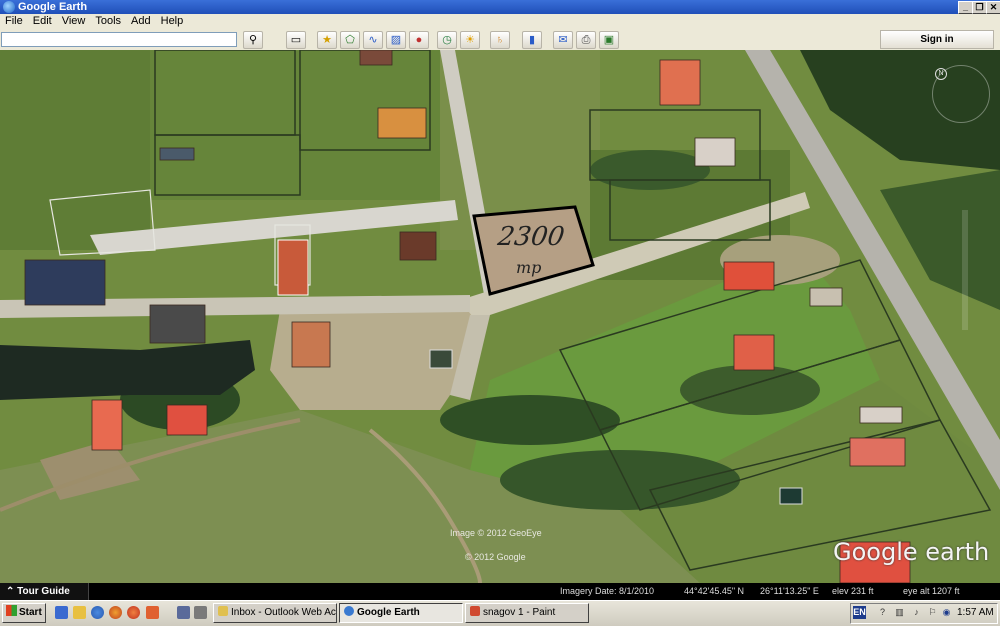  What do you see at coordinates (532, 40) in the screenshot?
I see `ruler-icon: ▮` at bounding box center [532, 40].